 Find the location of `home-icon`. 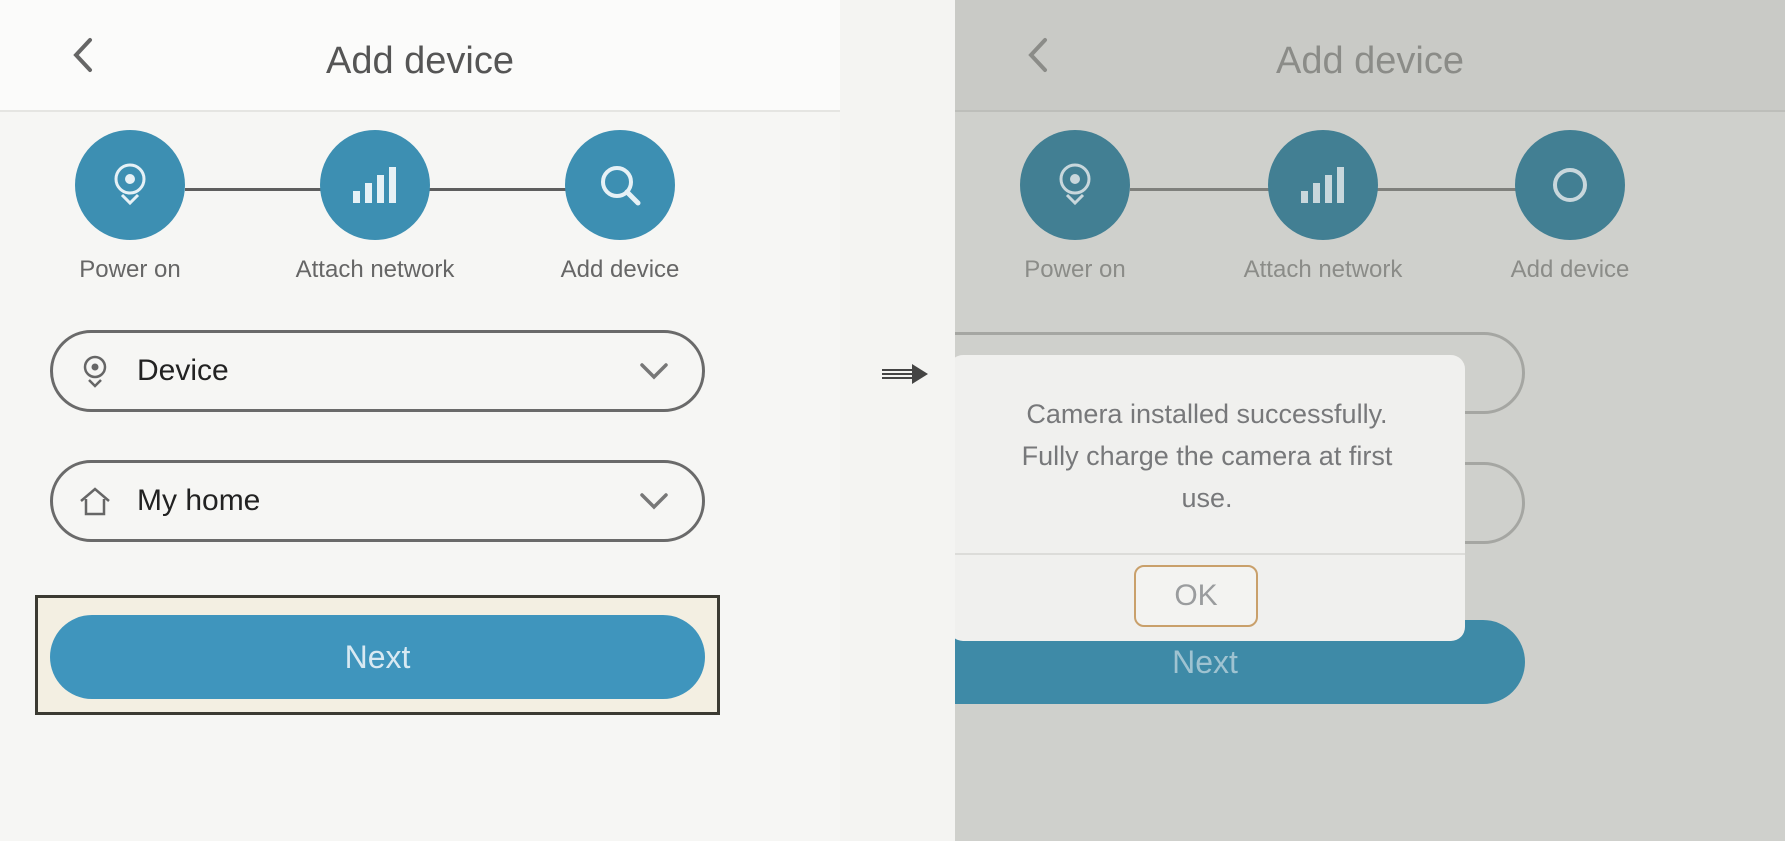

home-icon is located at coordinates (95, 501).